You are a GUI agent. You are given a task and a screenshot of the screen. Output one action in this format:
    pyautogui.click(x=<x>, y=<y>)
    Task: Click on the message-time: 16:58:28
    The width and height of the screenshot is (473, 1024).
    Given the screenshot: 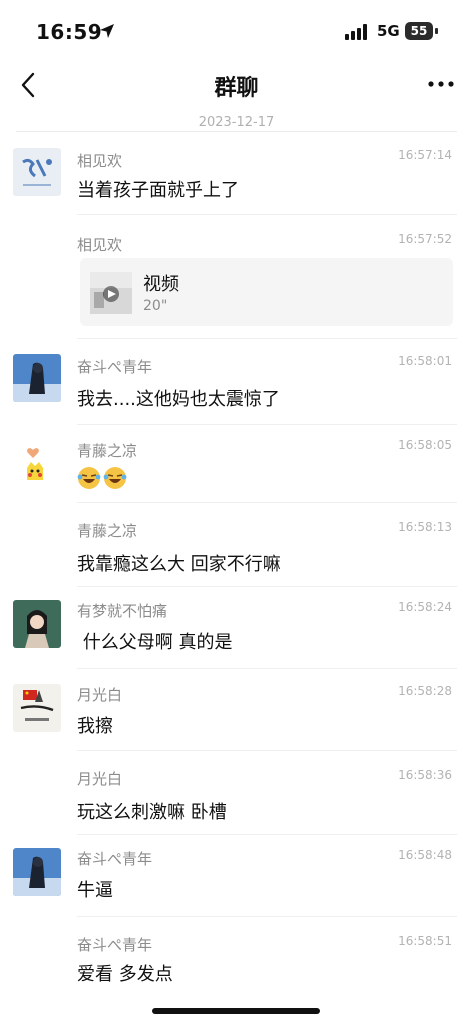 What is the action you would take?
    pyautogui.click(x=425, y=691)
    